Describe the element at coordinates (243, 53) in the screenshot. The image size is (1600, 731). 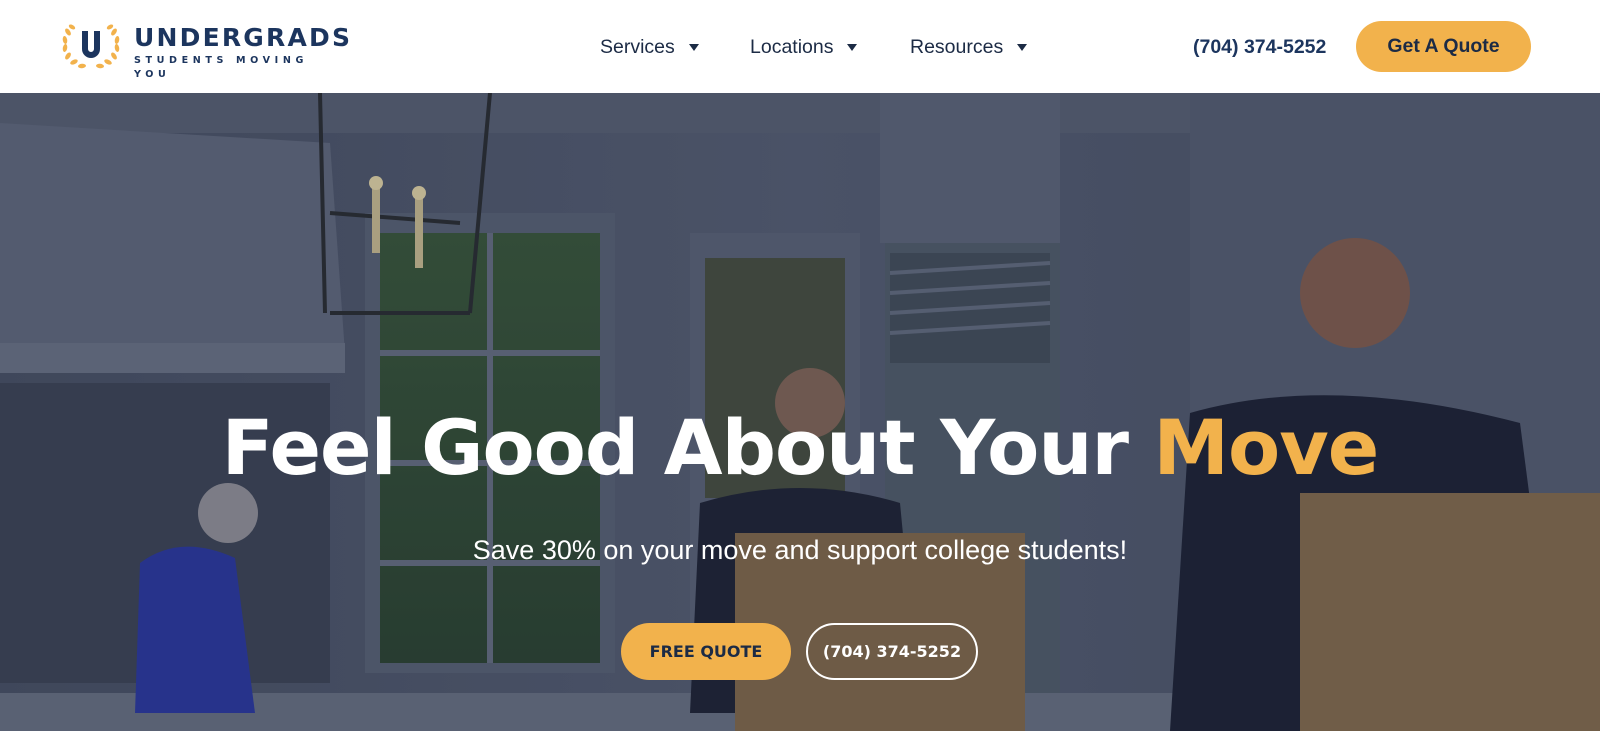
I see `logo-text: UNDERGRADS STUDENTS MOVING YOU` at that location.